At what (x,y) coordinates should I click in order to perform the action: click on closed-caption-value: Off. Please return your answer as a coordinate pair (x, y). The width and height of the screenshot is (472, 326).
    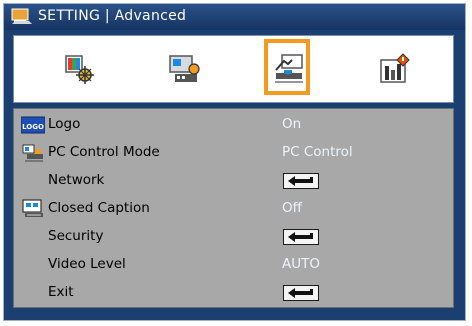
    Looking at the image, I should click on (292, 208).